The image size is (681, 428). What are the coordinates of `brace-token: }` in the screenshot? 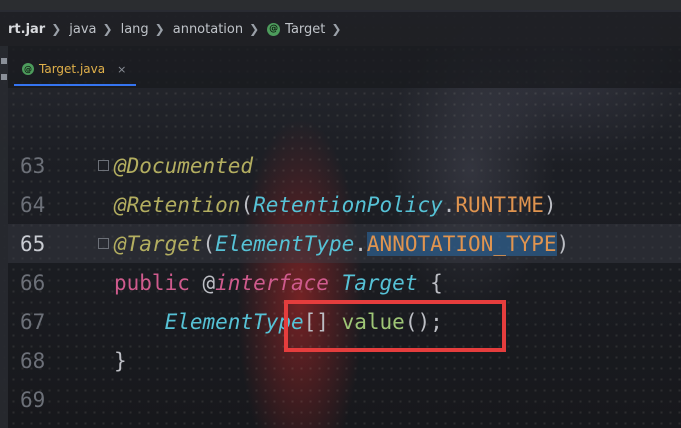 It's located at (120, 360).